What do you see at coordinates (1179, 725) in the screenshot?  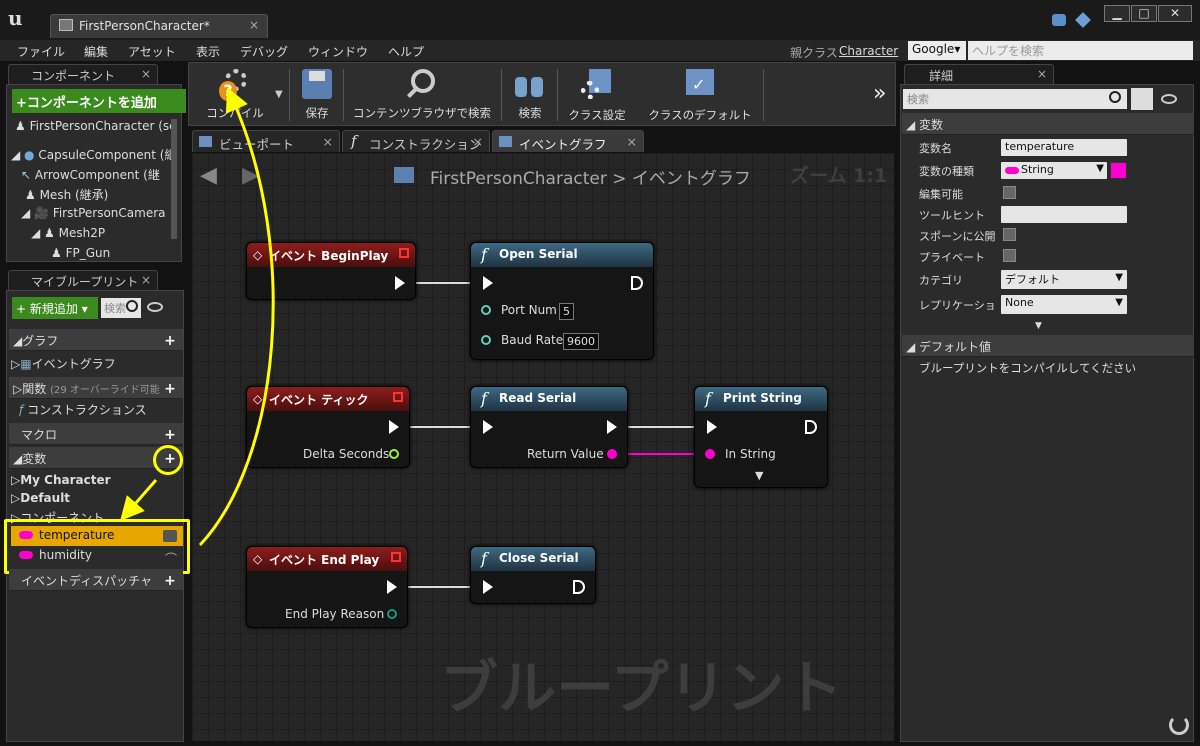 I see `refresh-icon` at bounding box center [1179, 725].